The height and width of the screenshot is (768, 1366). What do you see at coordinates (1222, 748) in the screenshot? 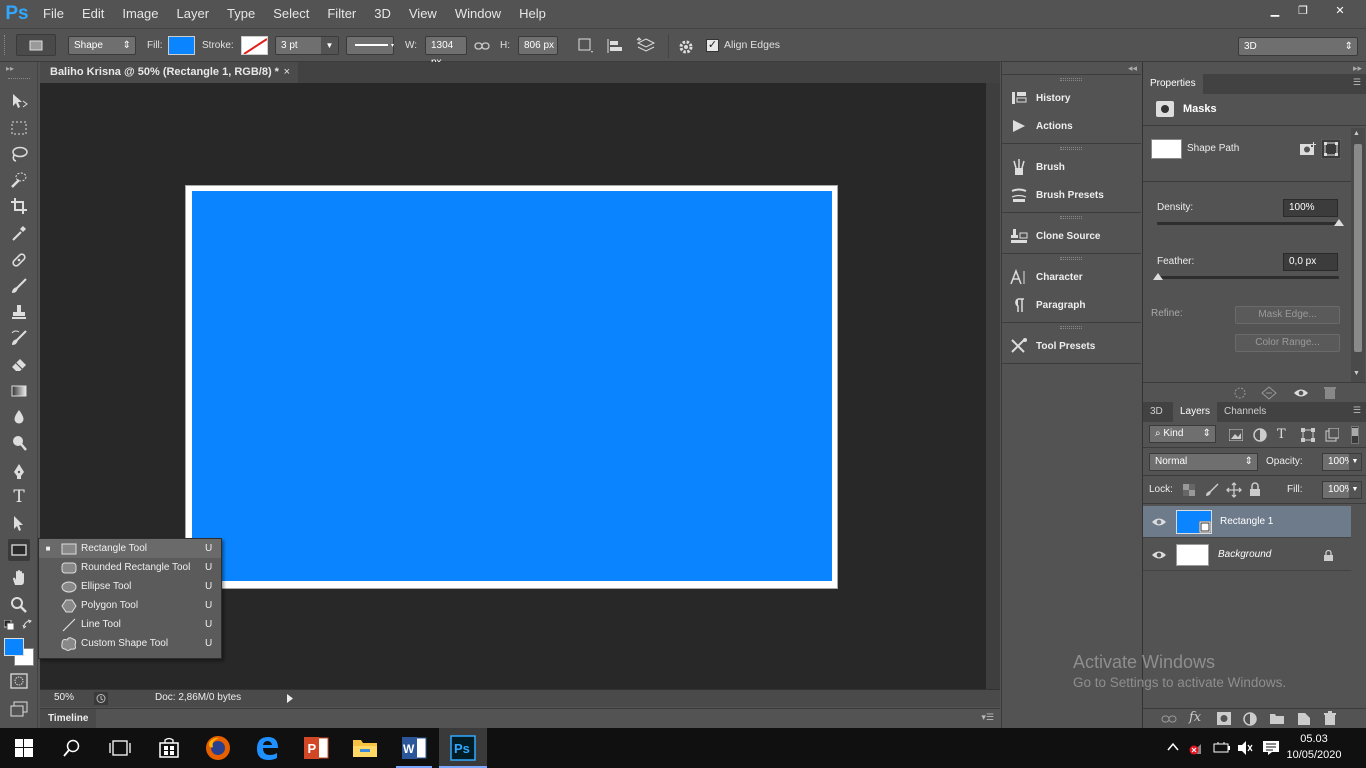
I see `battery-icon` at bounding box center [1222, 748].